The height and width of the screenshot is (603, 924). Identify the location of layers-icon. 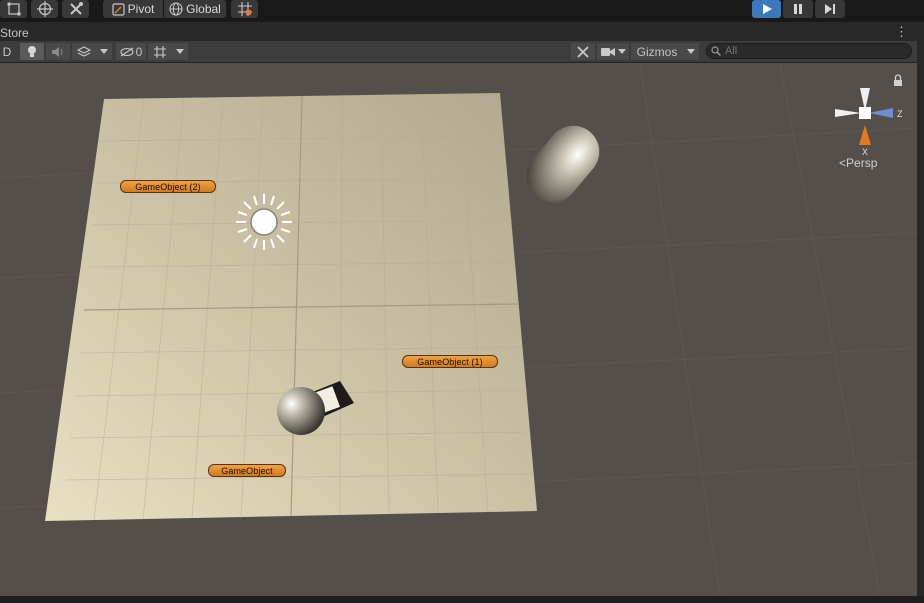
(84, 51).